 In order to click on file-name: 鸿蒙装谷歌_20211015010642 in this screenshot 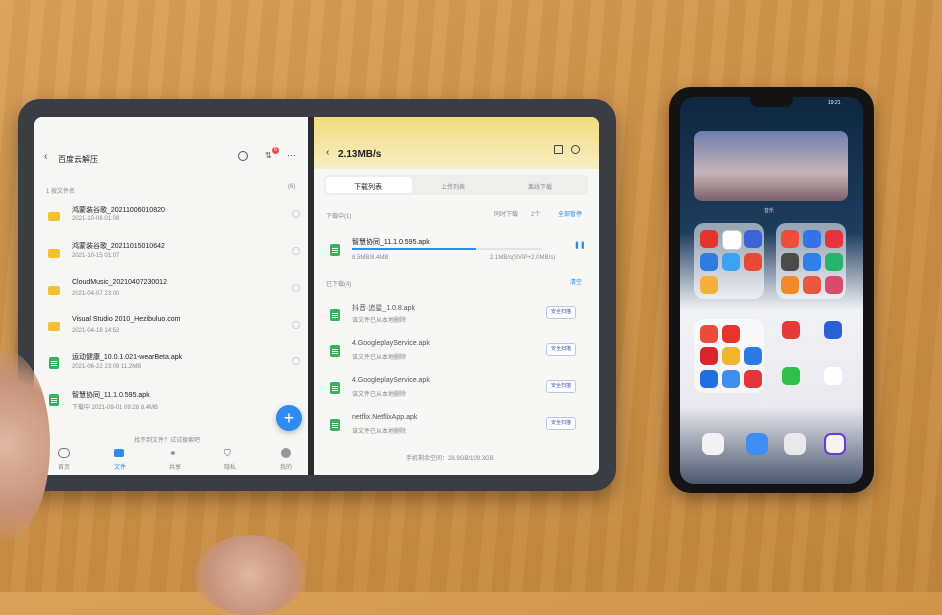, I will do `click(118, 246)`.